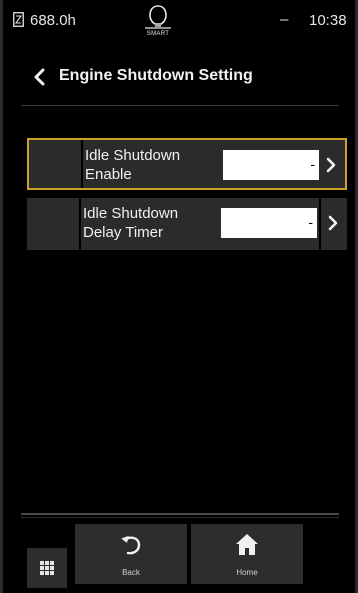  Describe the element at coordinates (158, 34) in the screenshot. I see `smart-label: SMART` at that location.